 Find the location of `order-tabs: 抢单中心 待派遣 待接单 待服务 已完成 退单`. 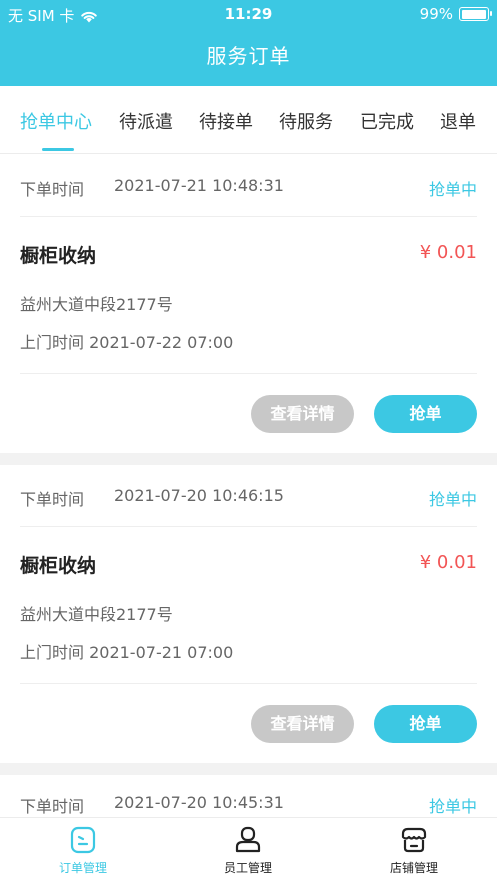

order-tabs: 抢单中心 待派遣 待接单 待服务 已完成 退单 is located at coordinates (248, 120).